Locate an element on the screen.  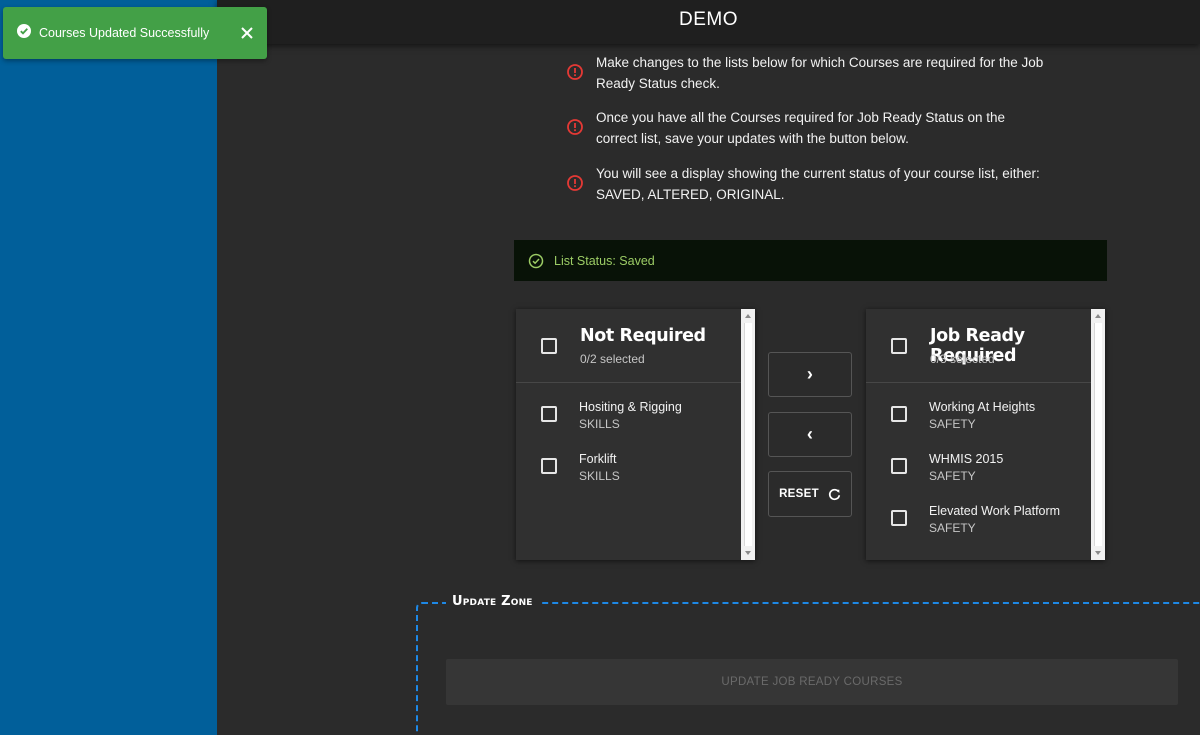
list-header: Job Ready Required 0/3 selected is located at coordinates (978, 346).